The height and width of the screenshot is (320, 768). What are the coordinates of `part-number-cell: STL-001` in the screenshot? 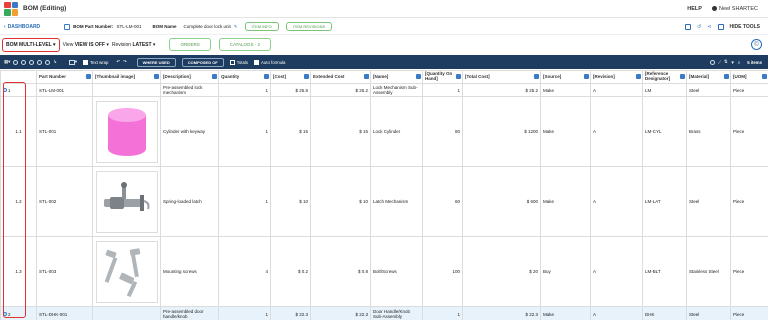 It's located at (64, 131).